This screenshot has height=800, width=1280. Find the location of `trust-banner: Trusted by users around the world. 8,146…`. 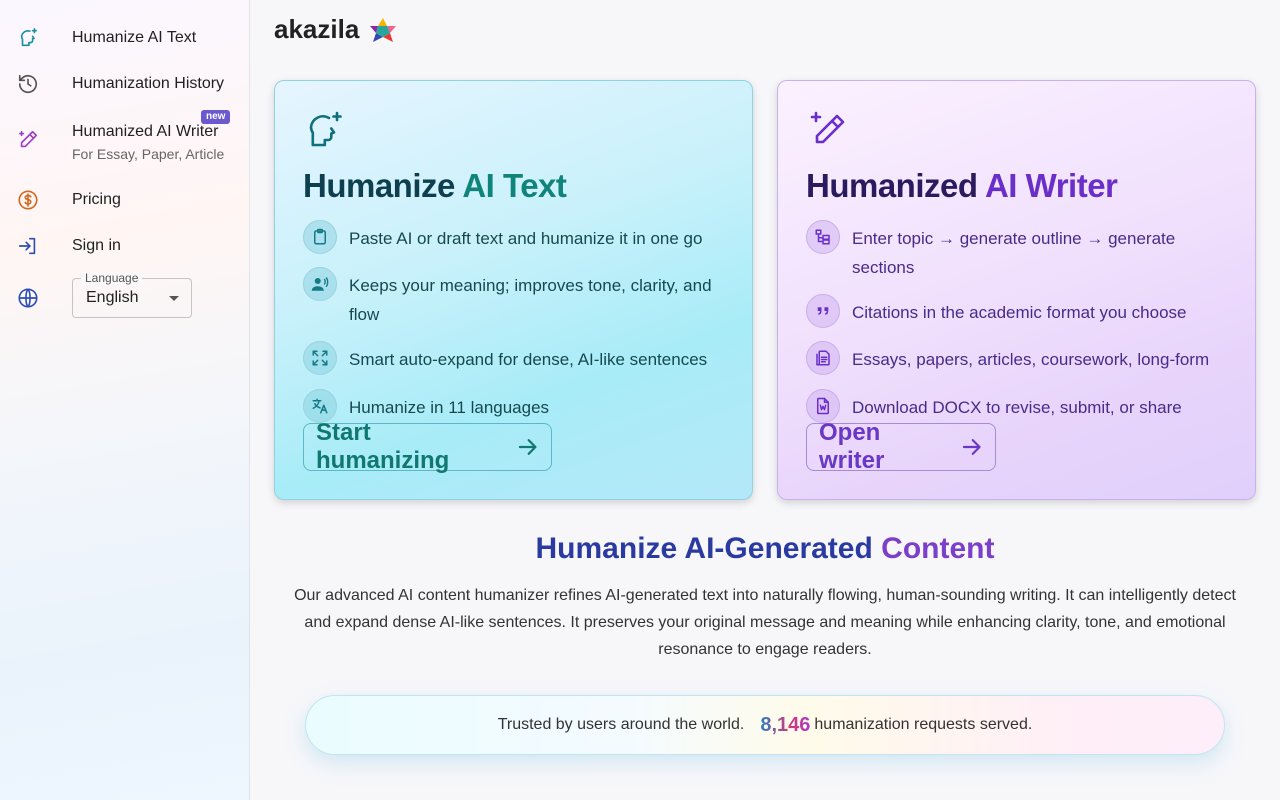

trust-banner: Trusted by users around the world. 8,146… is located at coordinates (765, 725).